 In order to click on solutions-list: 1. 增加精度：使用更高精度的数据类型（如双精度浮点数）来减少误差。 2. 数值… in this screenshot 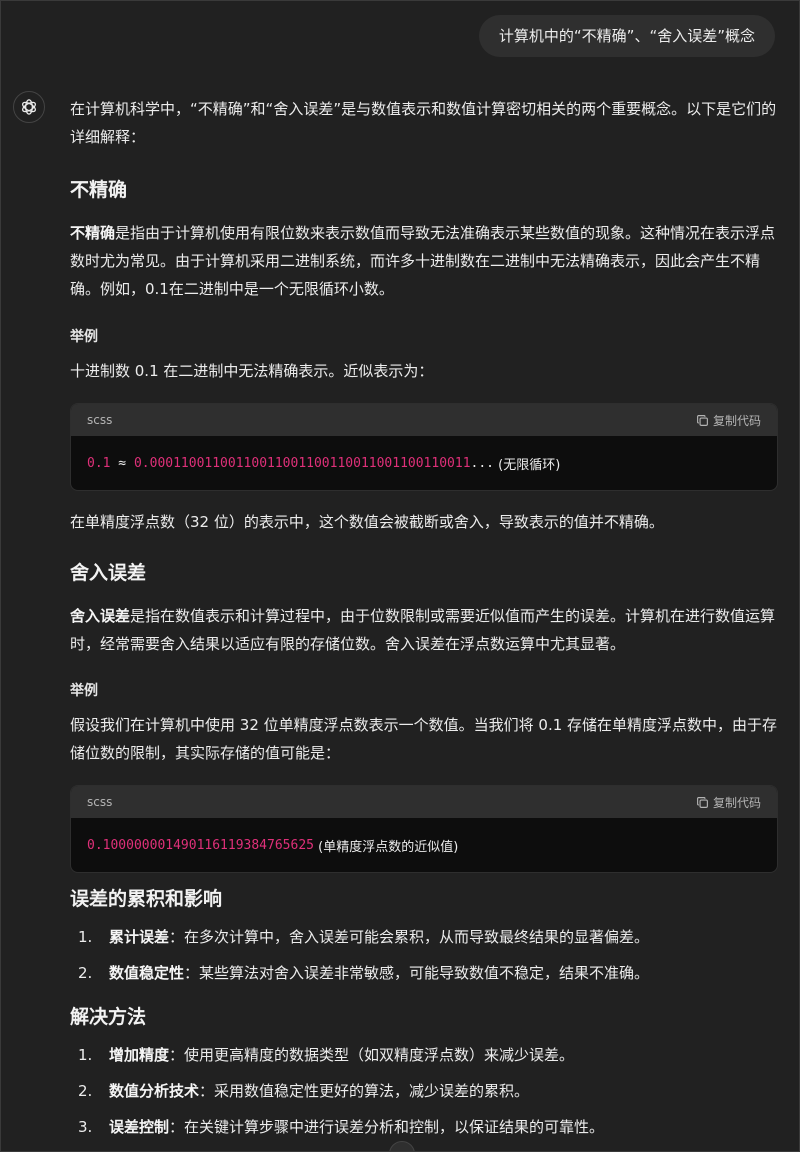, I will do `click(424, 1091)`.